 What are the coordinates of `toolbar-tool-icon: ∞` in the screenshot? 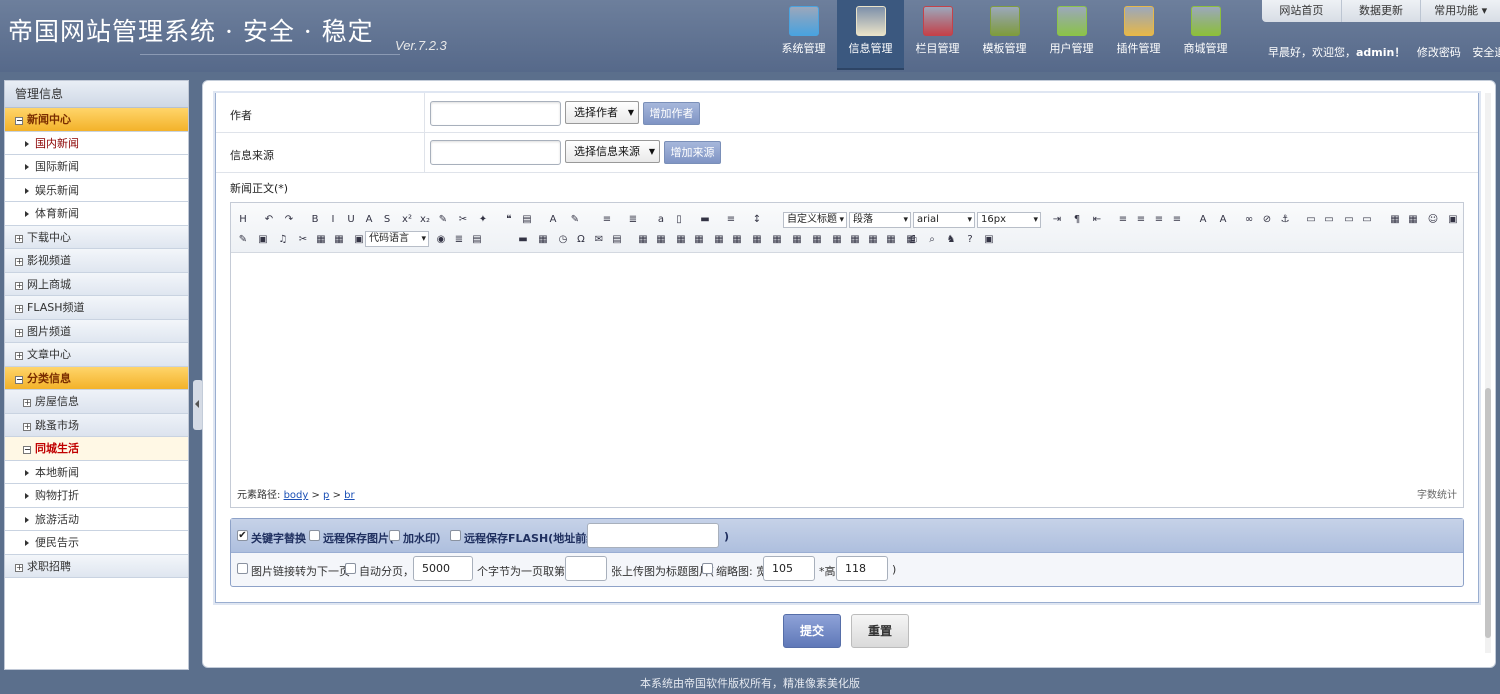 It's located at (1249, 220).